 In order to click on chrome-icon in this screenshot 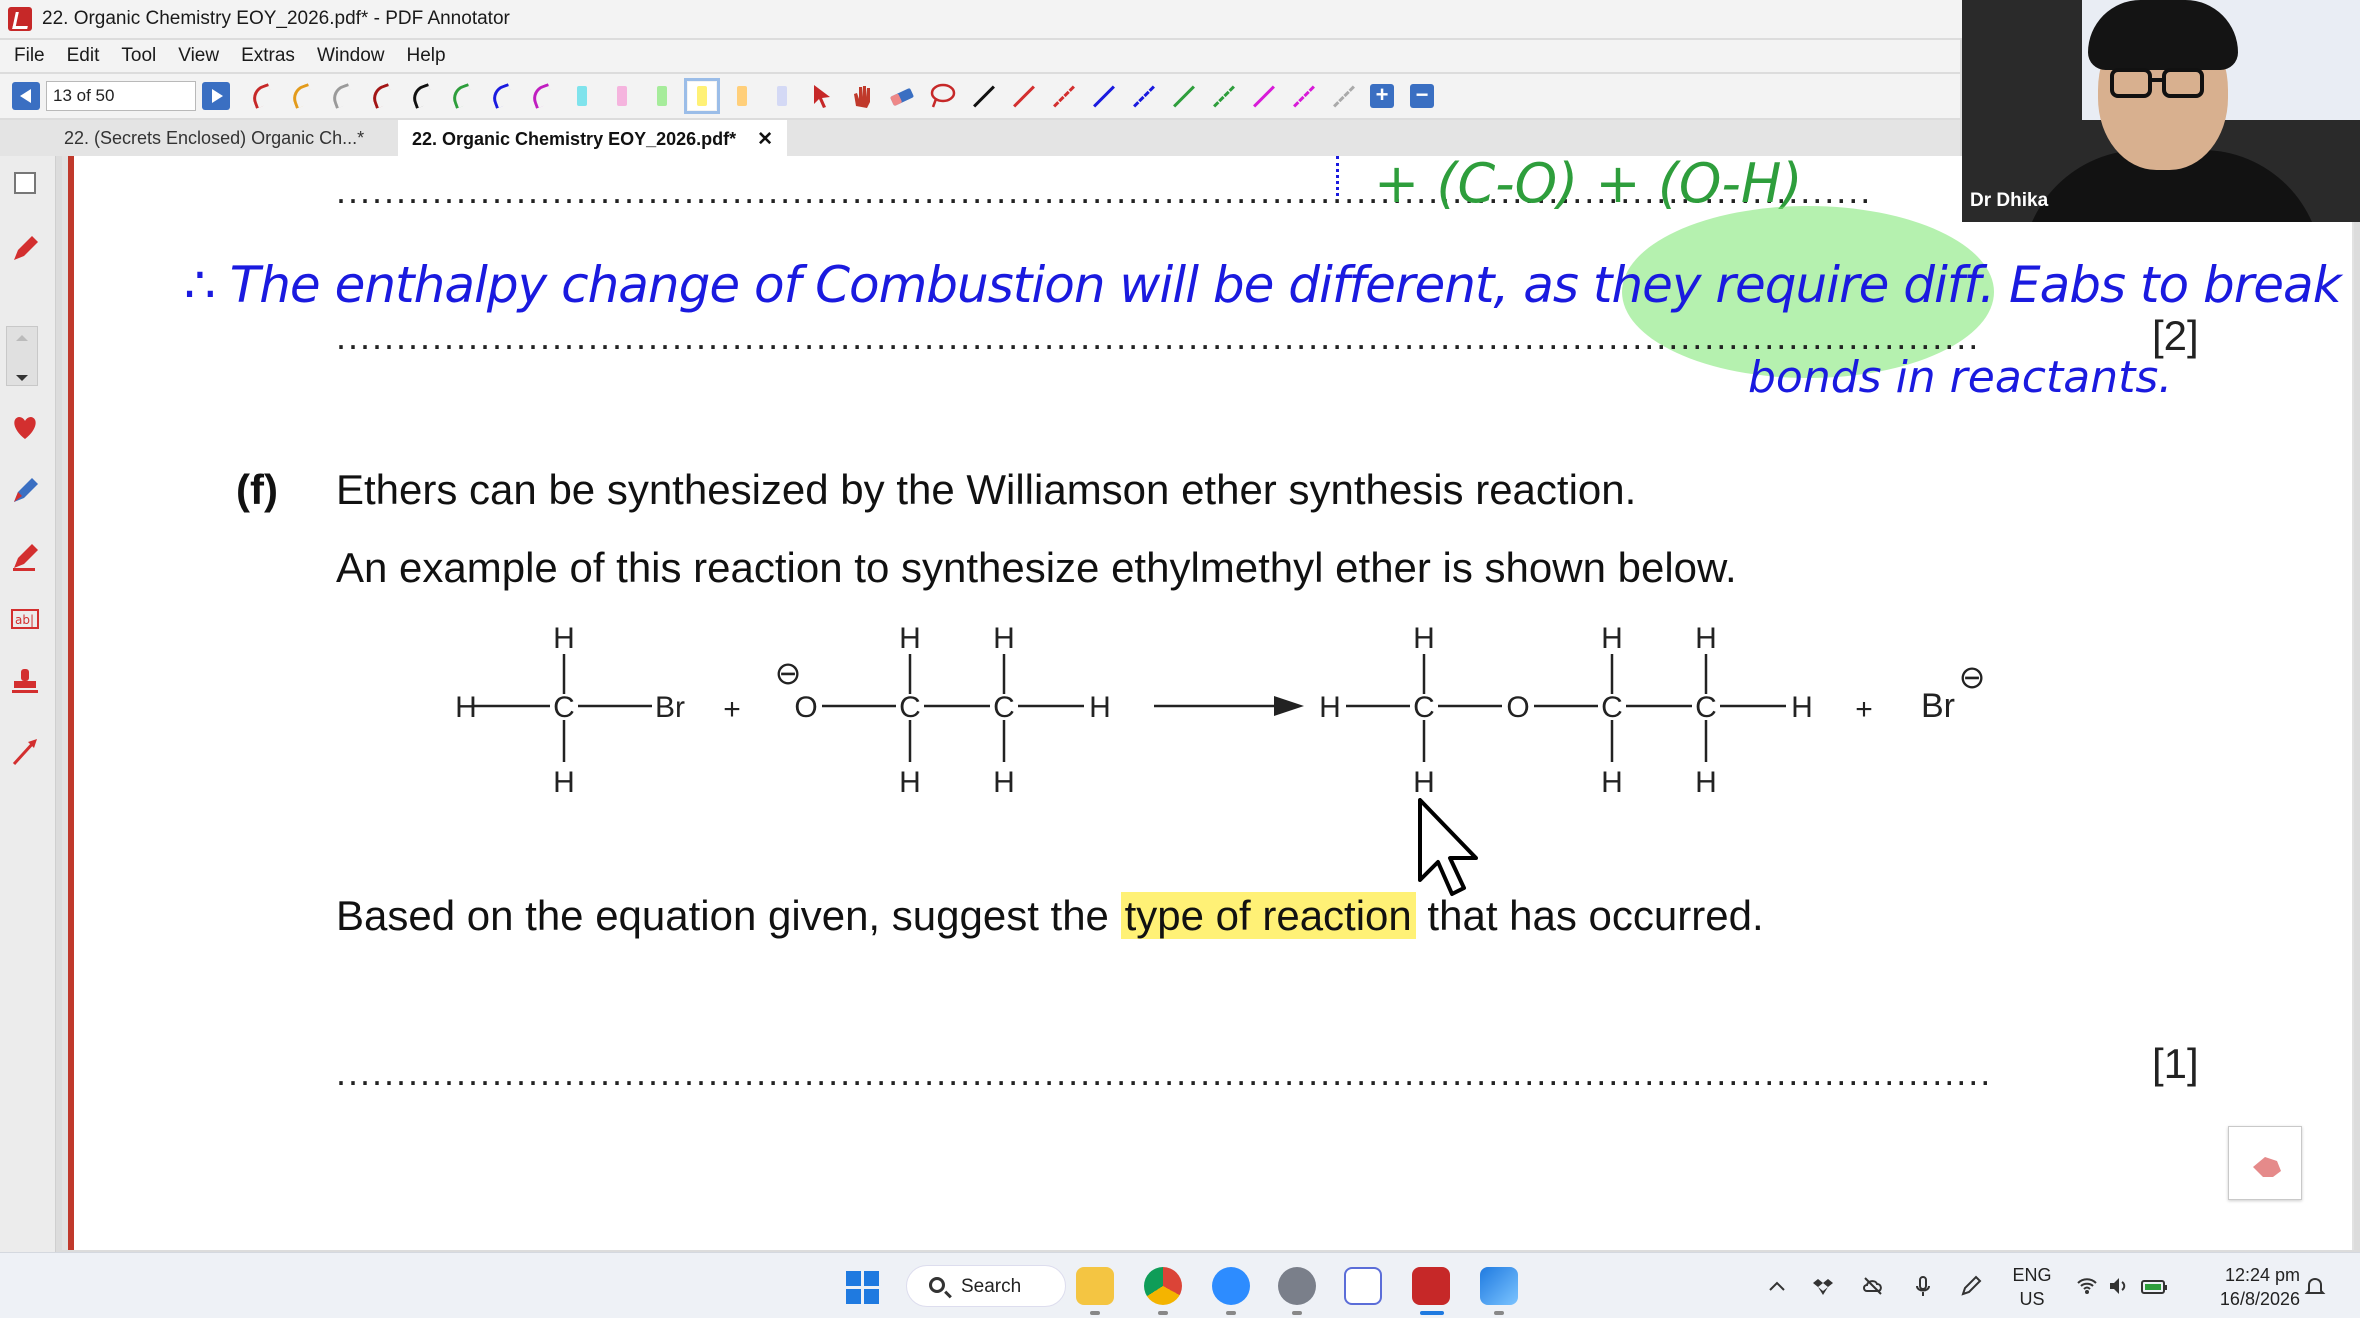, I will do `click(1163, 1286)`.